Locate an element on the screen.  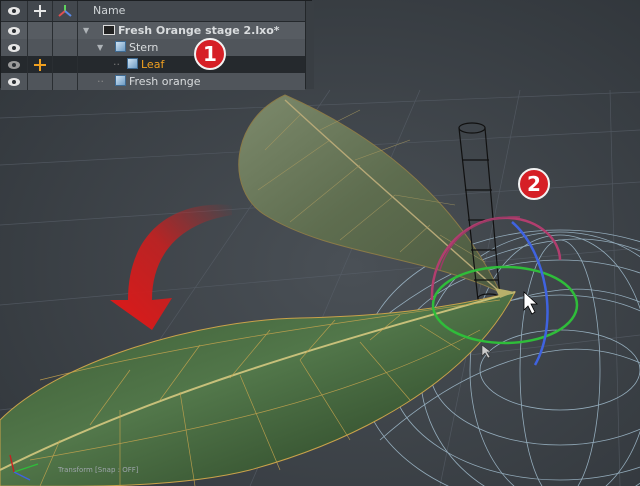
scene-item-label: Fresh Orange stage 2.lxo* is located at coordinates (199, 30).